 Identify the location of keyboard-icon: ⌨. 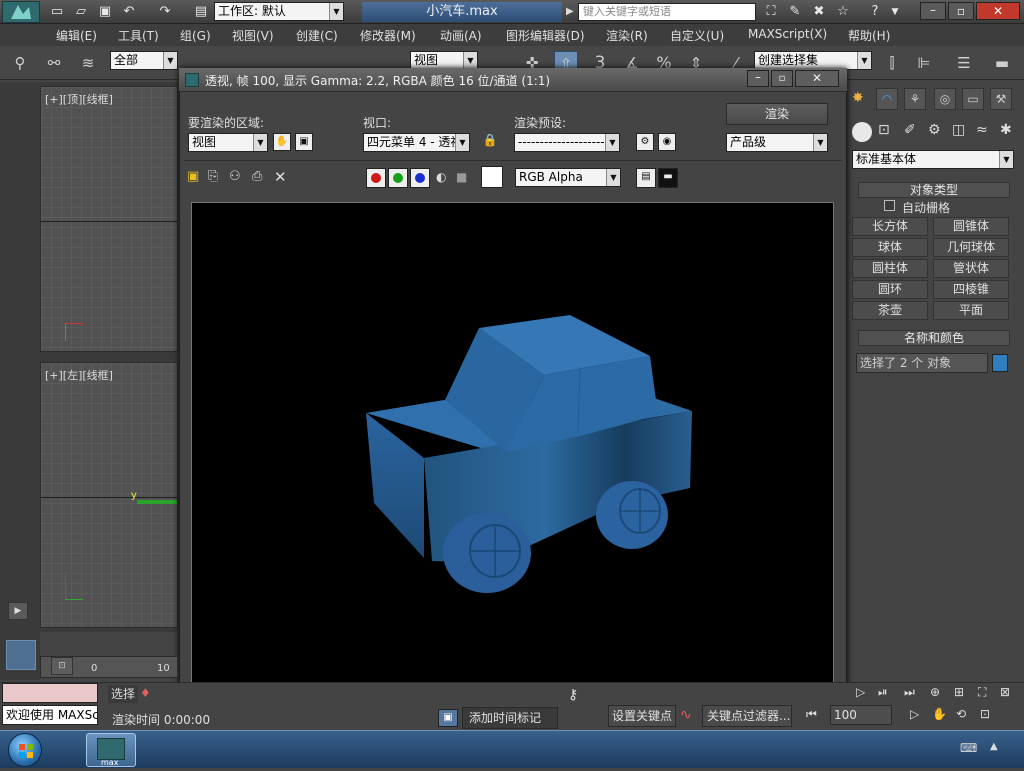
(968, 748).